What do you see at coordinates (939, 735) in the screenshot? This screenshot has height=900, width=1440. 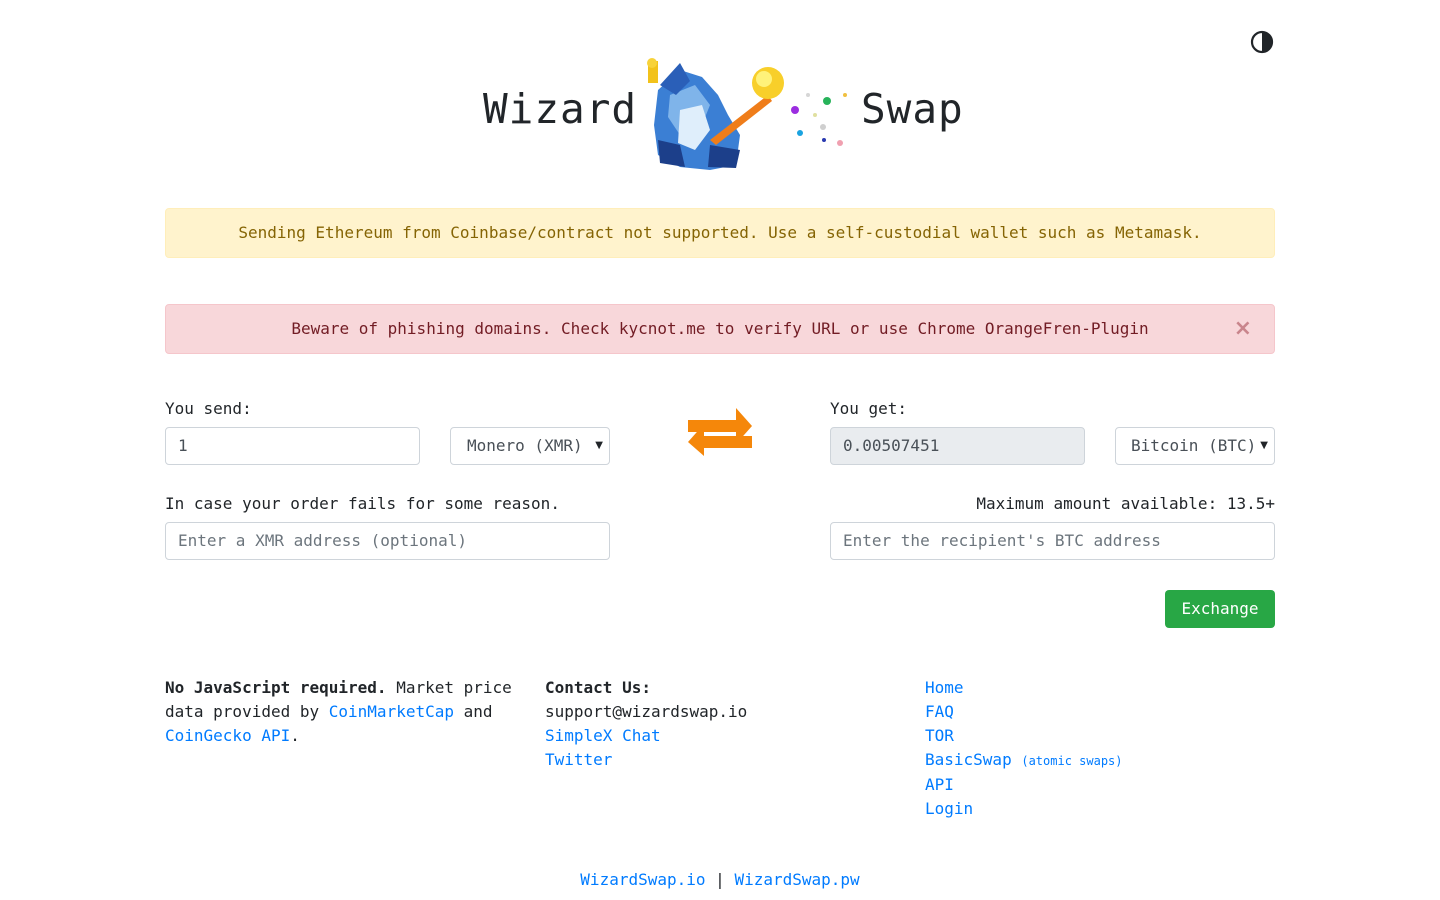 I see `nav-link-tor: TOR` at bounding box center [939, 735].